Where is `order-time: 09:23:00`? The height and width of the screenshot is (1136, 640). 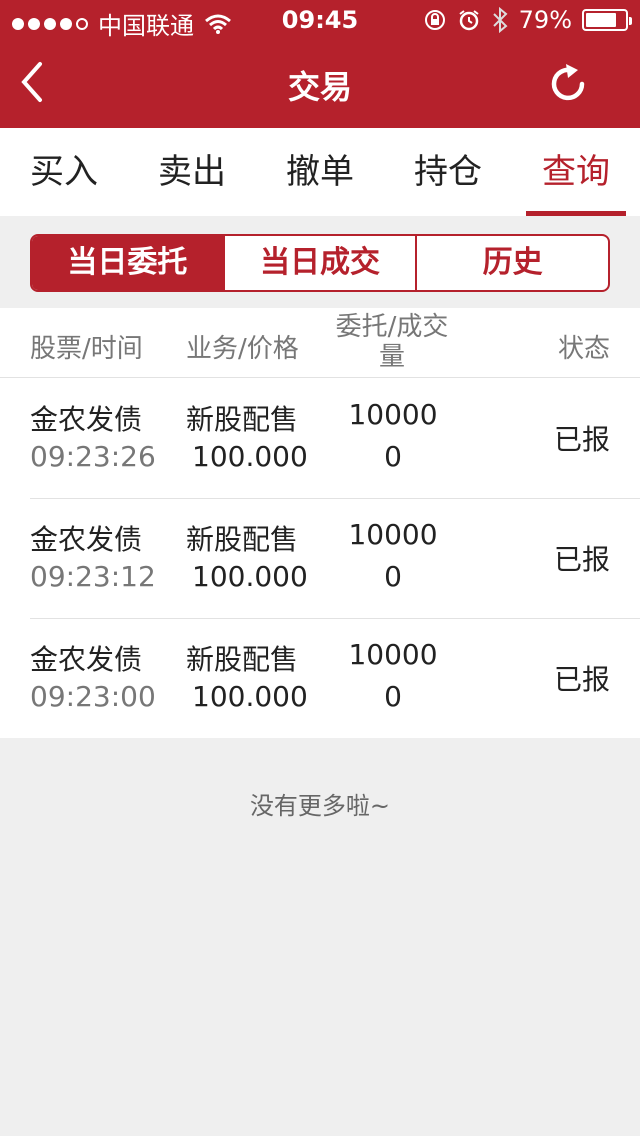 order-time: 09:23:00 is located at coordinates (93, 696).